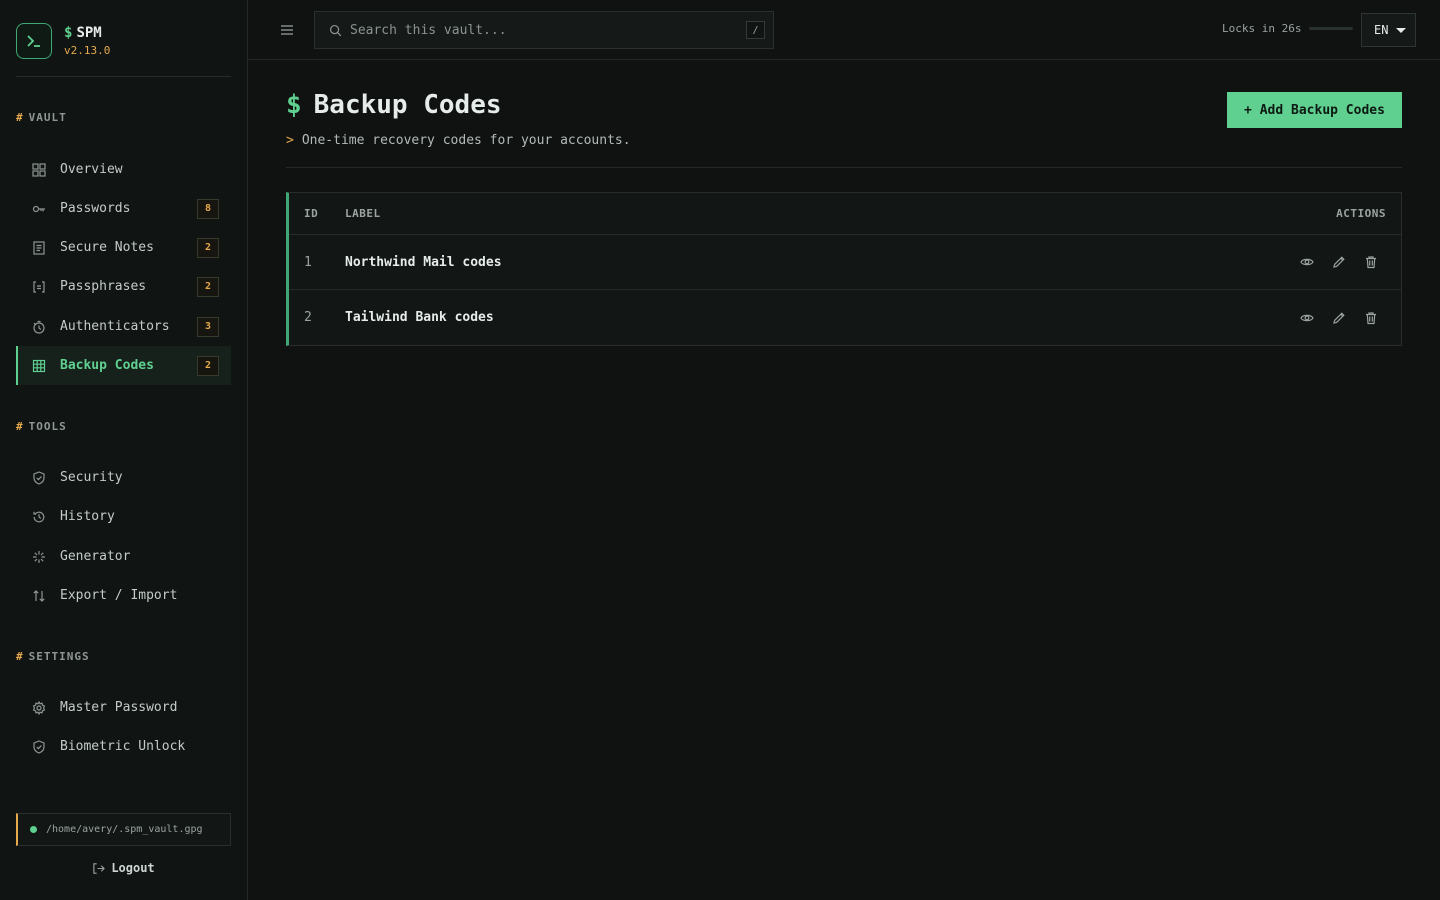 This screenshot has height=900, width=1440. I want to click on sidebar-item-label: History, so click(87, 516).